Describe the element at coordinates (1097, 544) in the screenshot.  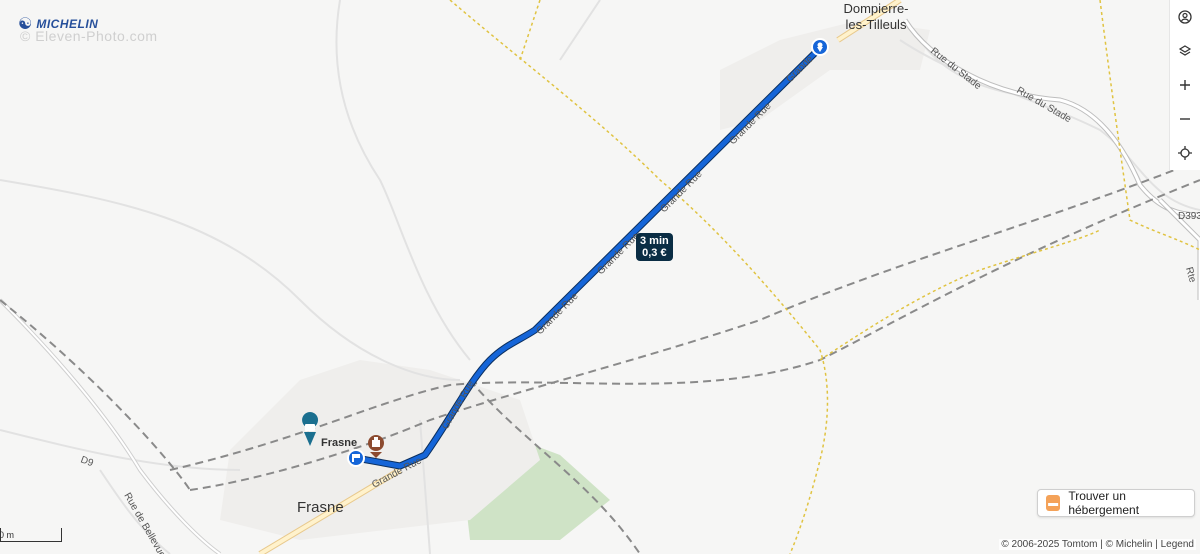
I see `attribution: © 2006-2025 Tomtom | © Michelin | Legend` at that location.